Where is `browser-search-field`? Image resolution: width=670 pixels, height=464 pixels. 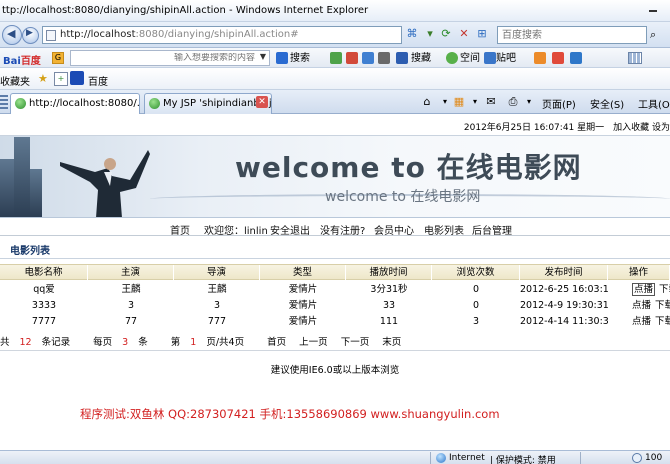 browser-search-field is located at coordinates (572, 35).